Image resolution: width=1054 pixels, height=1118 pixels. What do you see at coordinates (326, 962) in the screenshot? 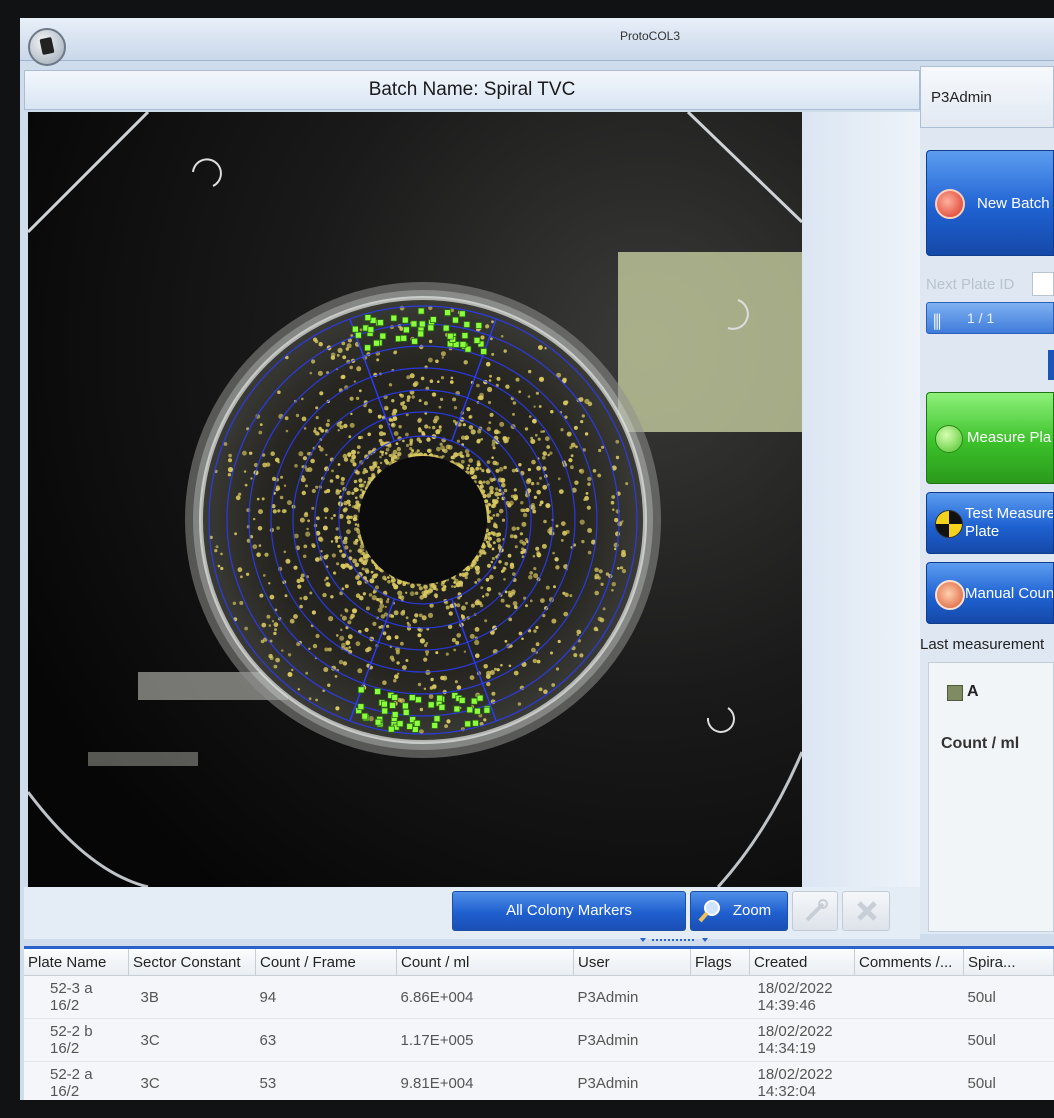
I see `col-count-frame: Count / Frame` at bounding box center [326, 962].